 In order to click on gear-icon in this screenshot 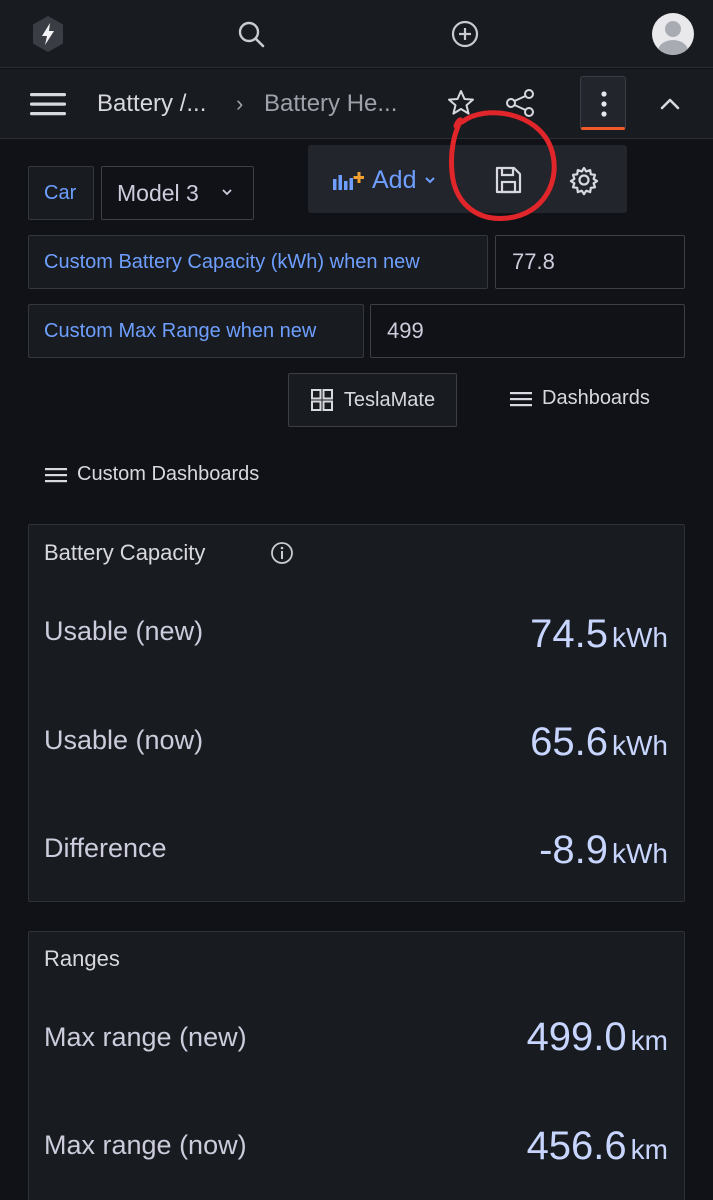, I will do `click(584, 180)`.